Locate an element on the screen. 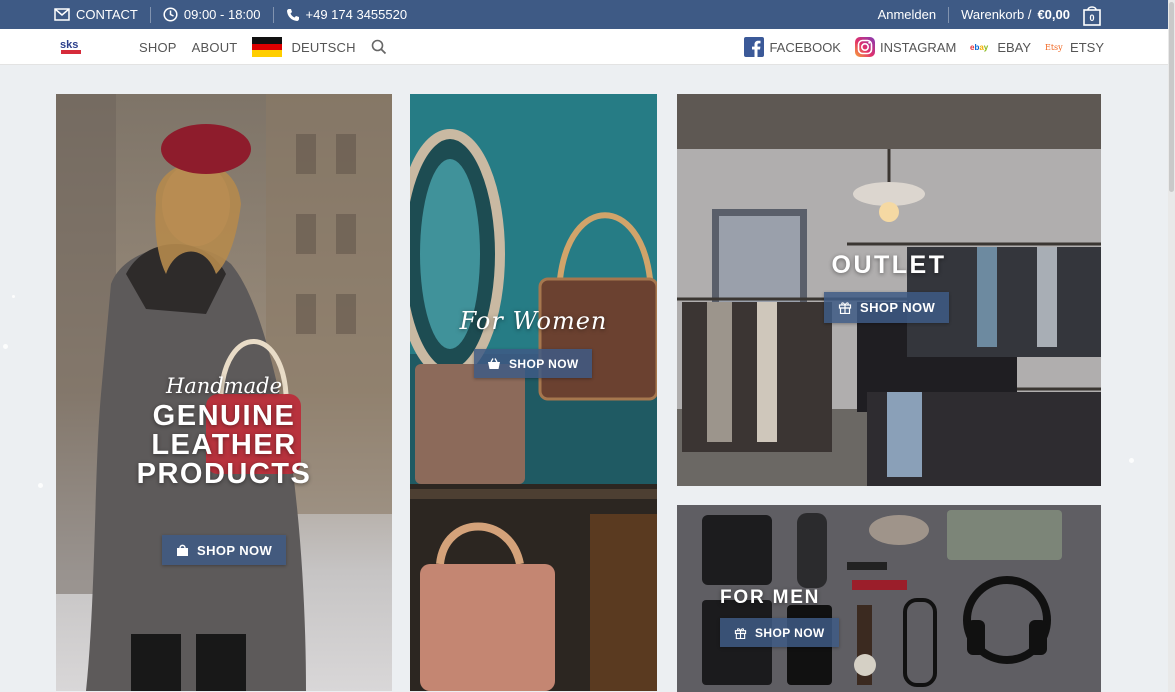 Image resolution: width=1175 pixels, height=692 pixels. phone-label: +49 174 3455520 is located at coordinates (356, 14).